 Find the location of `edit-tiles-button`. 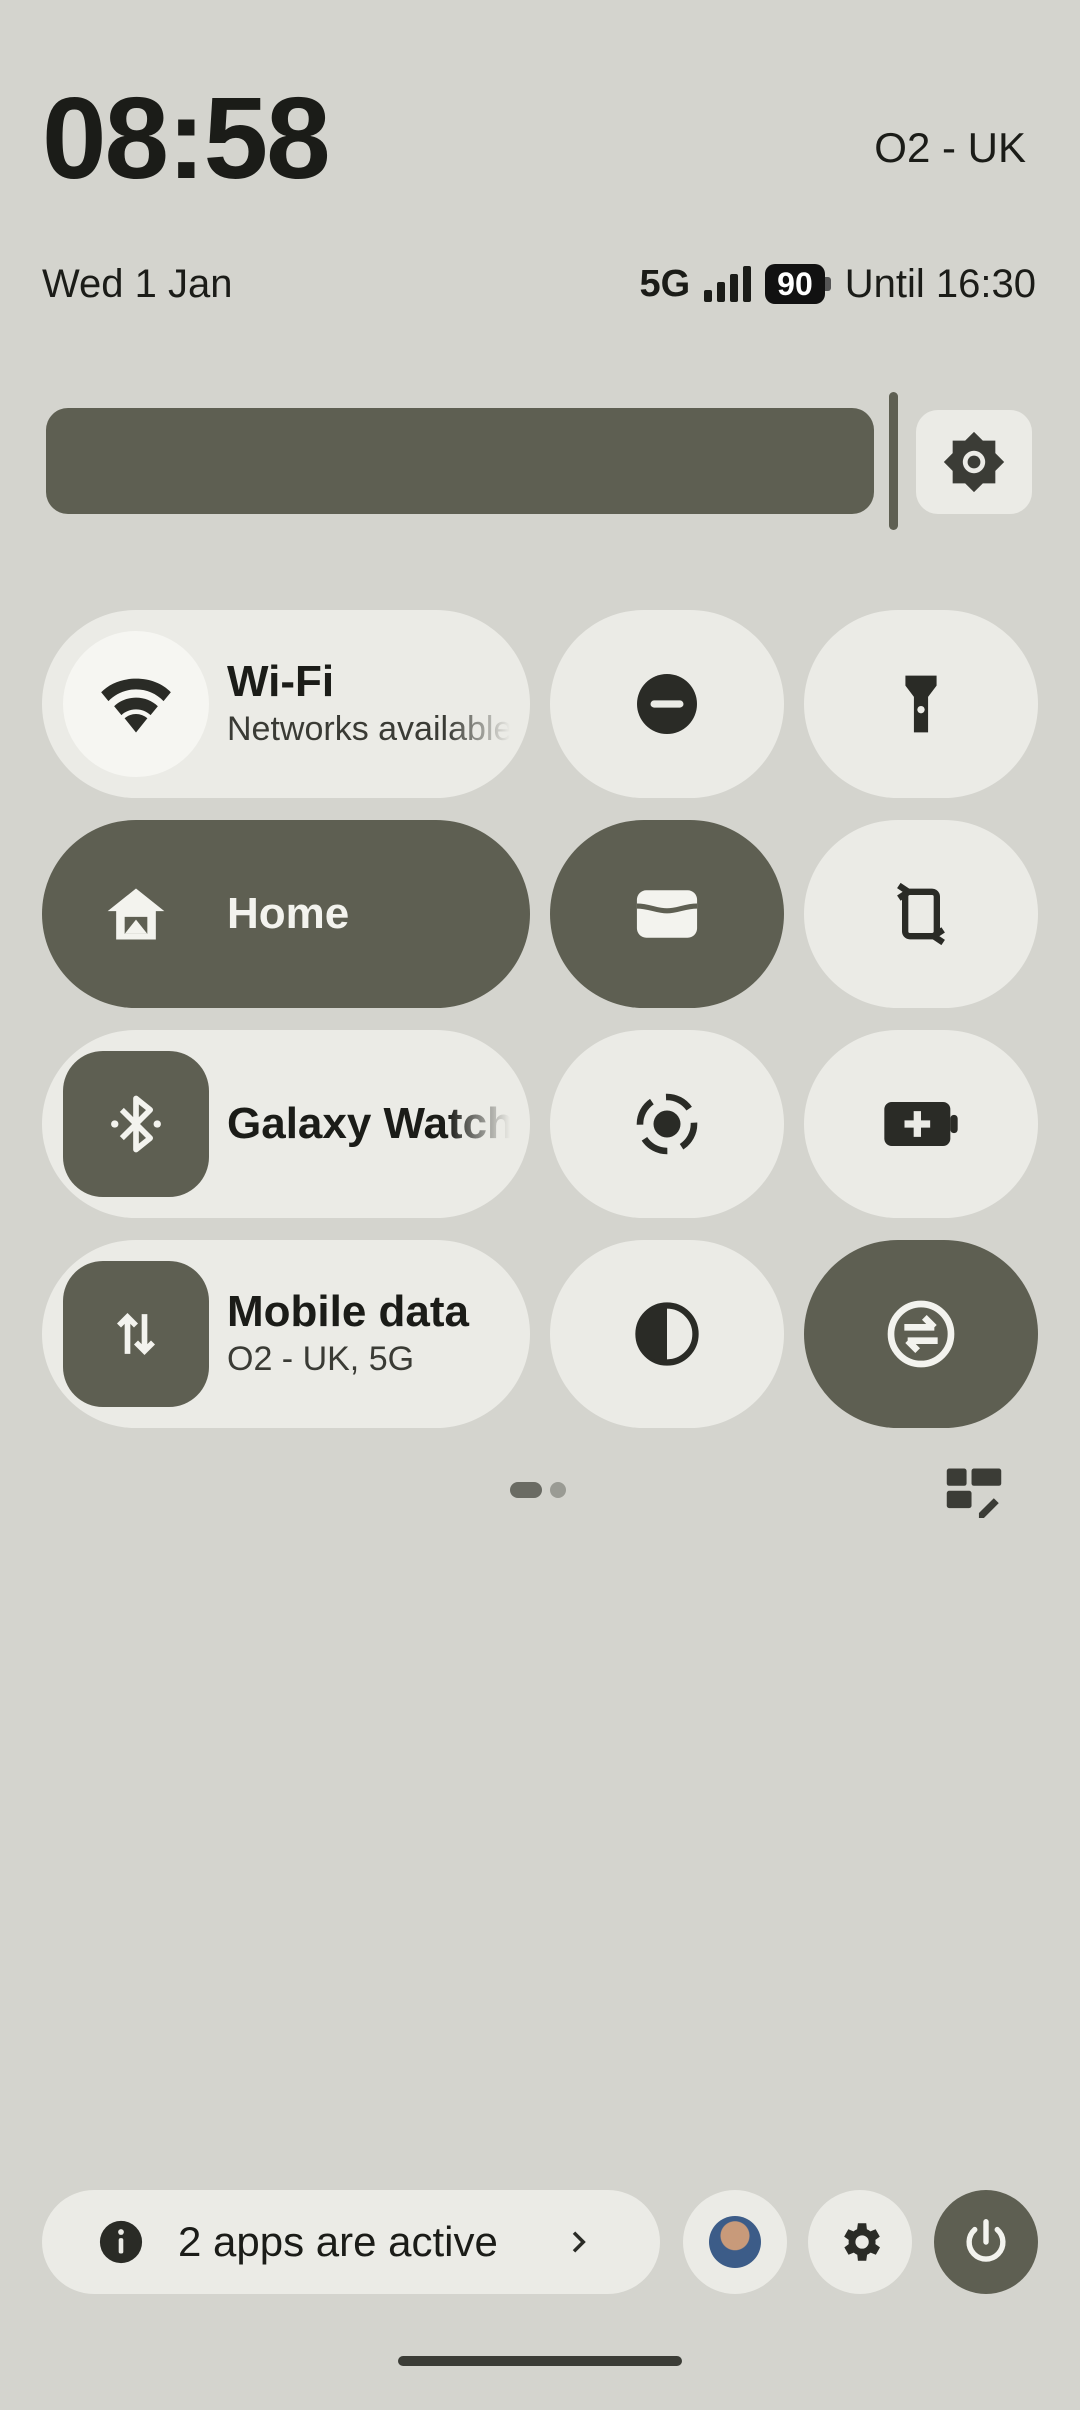

edit-tiles-button is located at coordinates (974, 1494).